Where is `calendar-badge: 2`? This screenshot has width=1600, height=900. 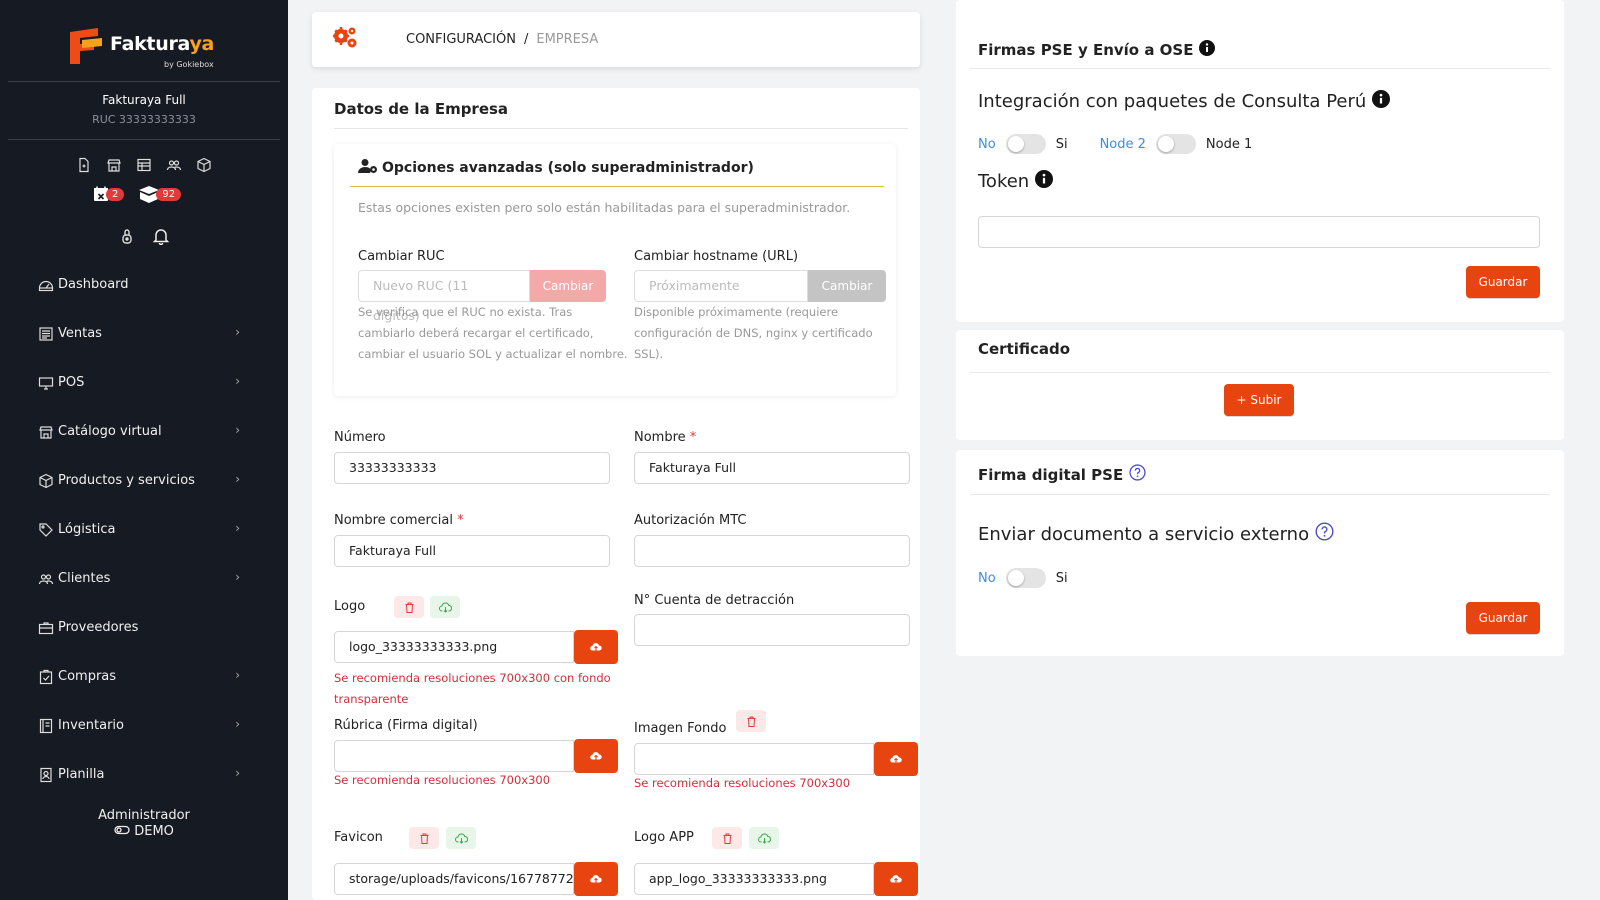 calendar-badge: 2 is located at coordinates (108, 194).